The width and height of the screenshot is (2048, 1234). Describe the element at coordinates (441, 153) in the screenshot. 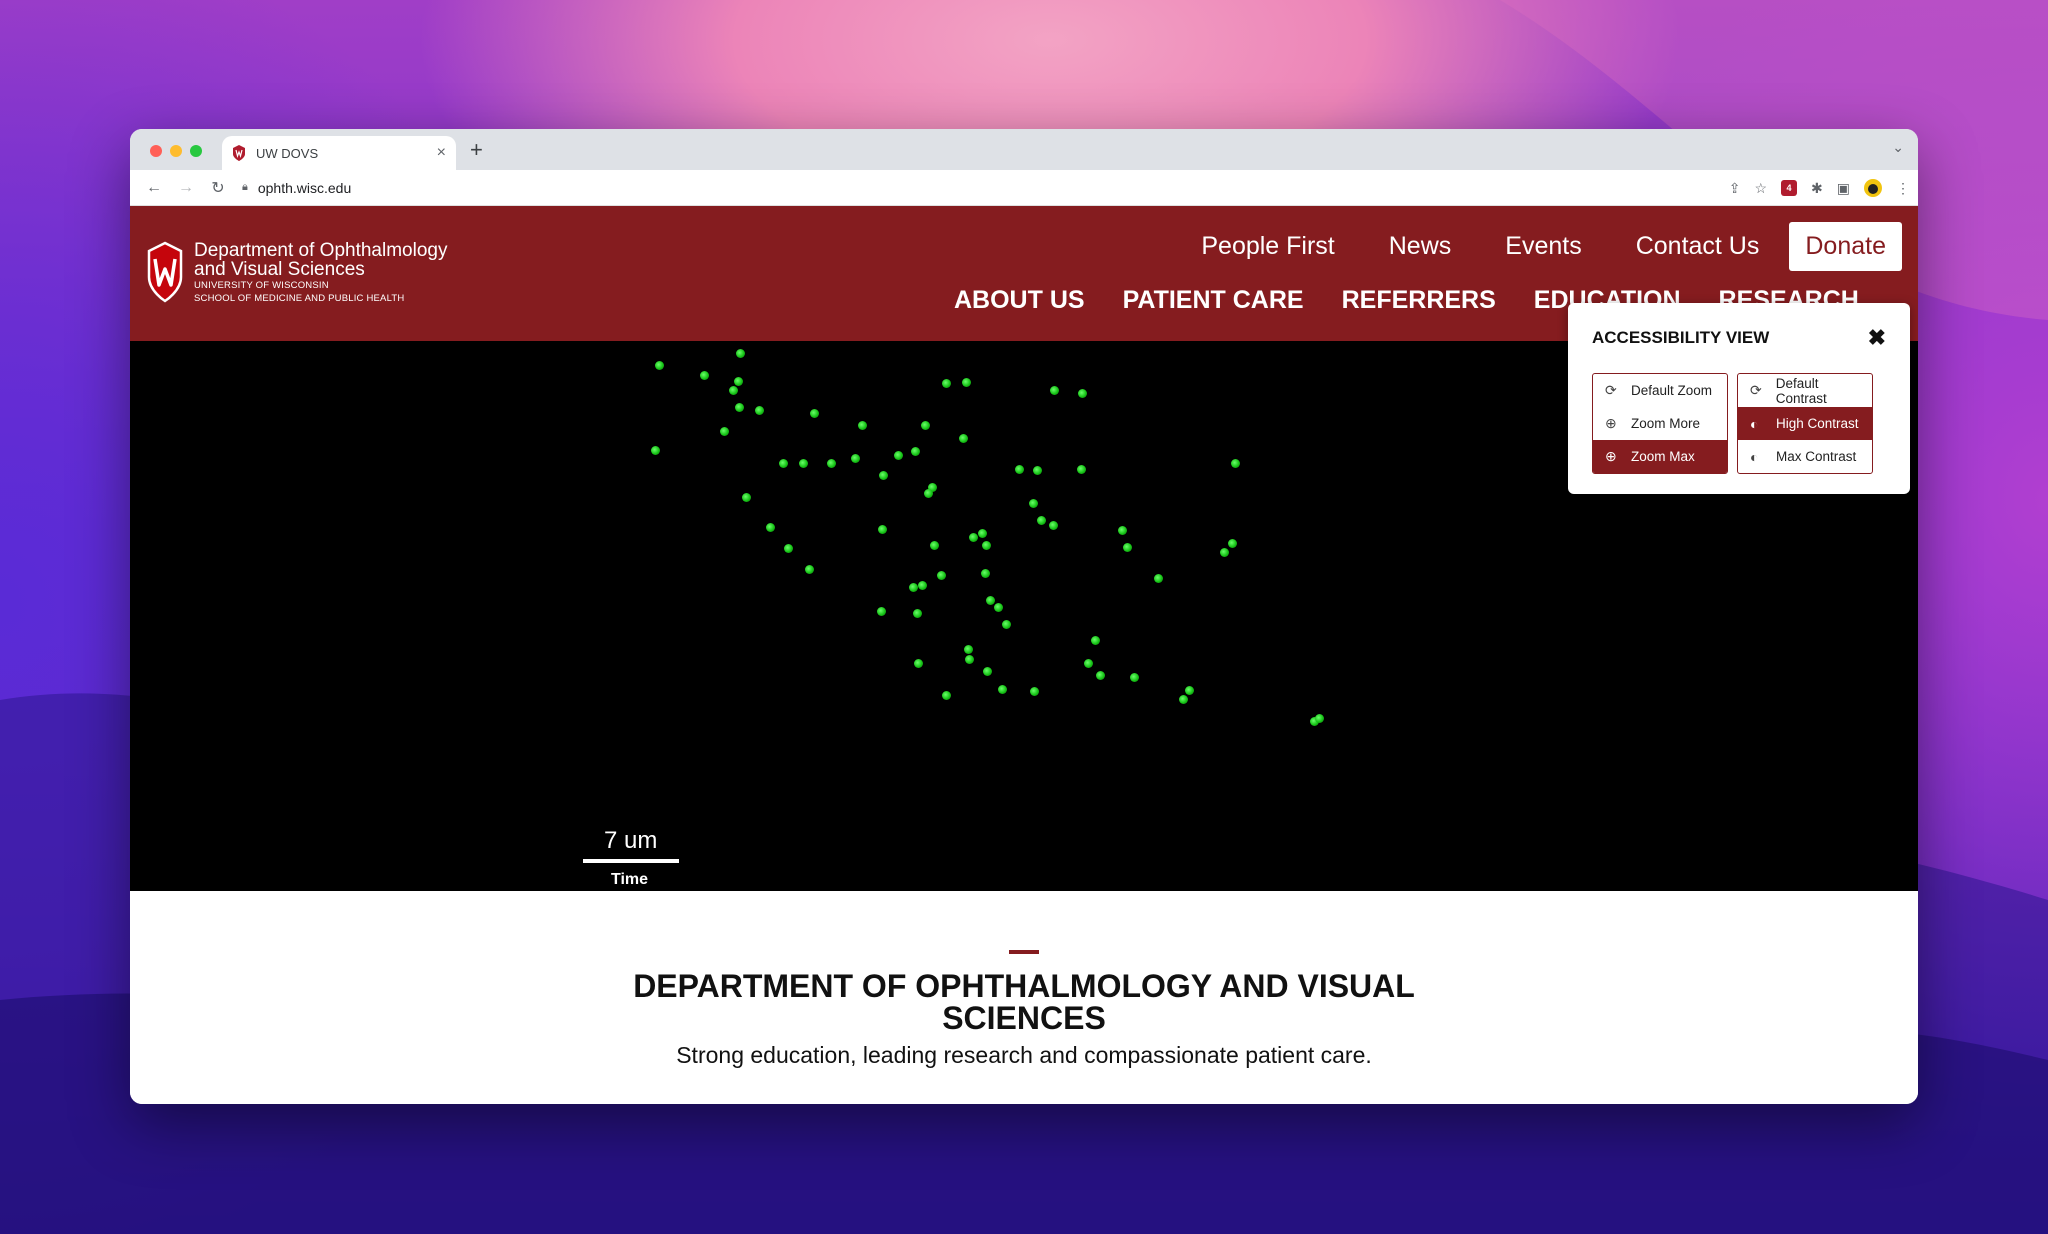

I see `tab-close-icon: ×` at that location.